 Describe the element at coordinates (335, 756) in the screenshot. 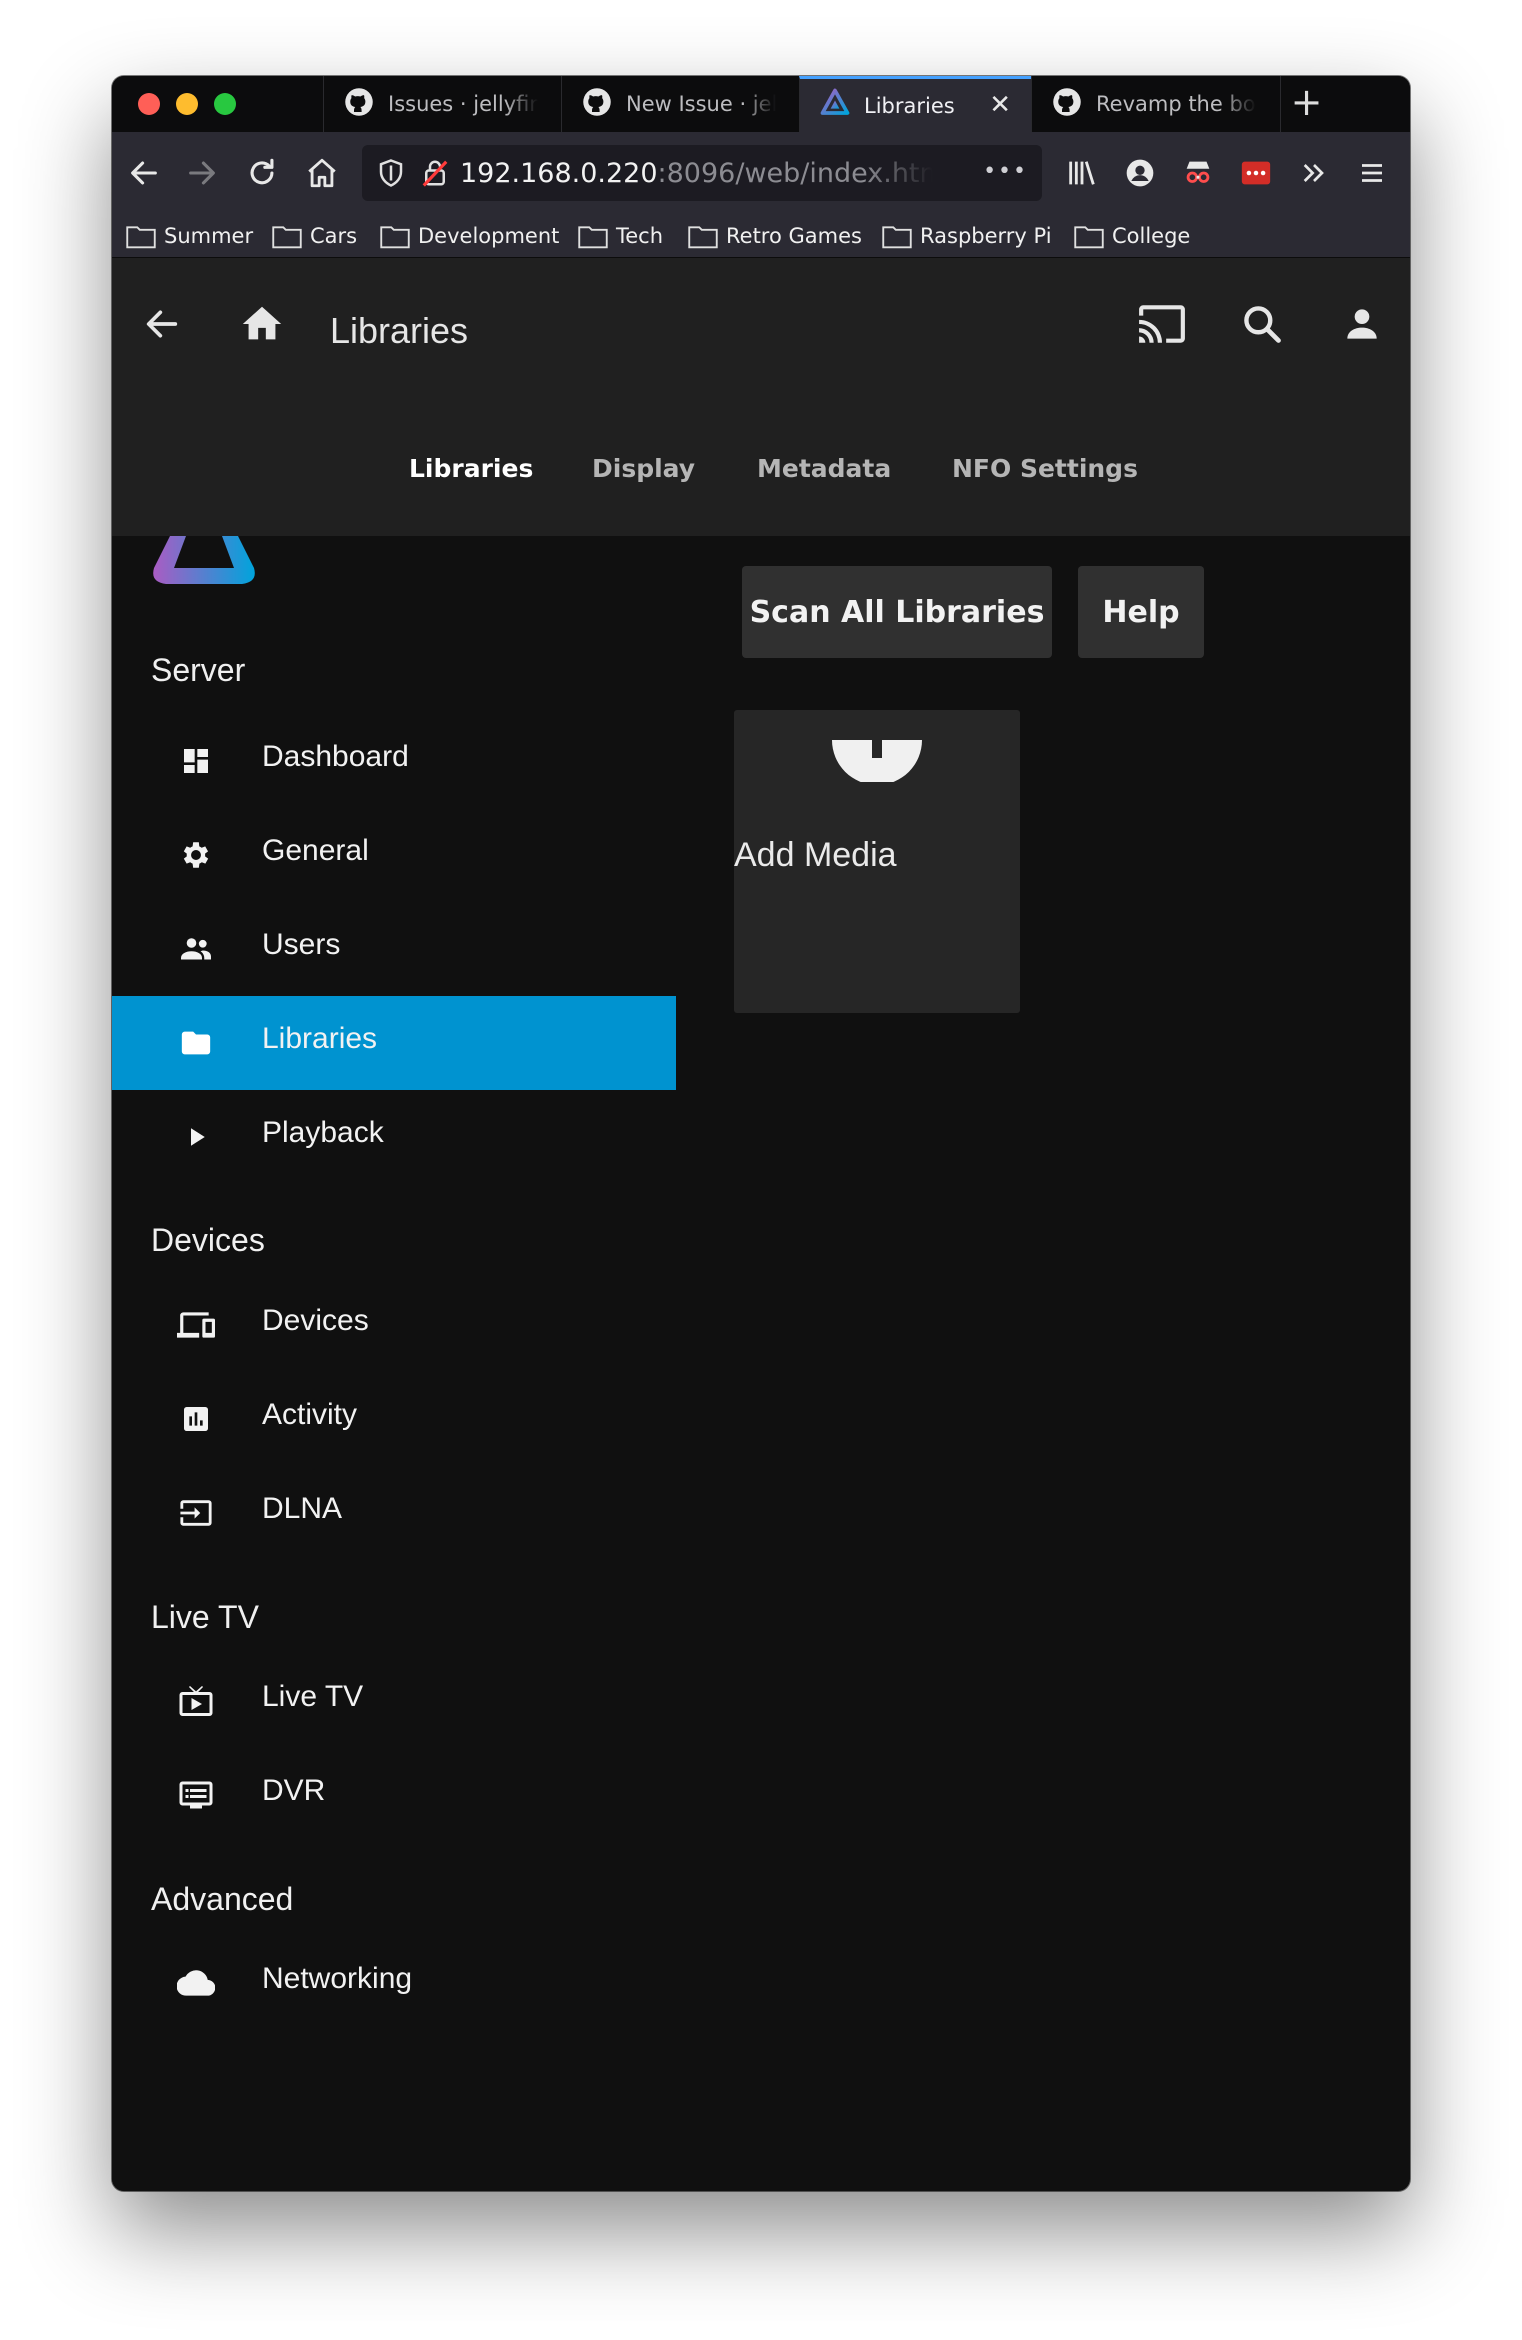

I see `sidebar-item-label: Dashboard` at that location.